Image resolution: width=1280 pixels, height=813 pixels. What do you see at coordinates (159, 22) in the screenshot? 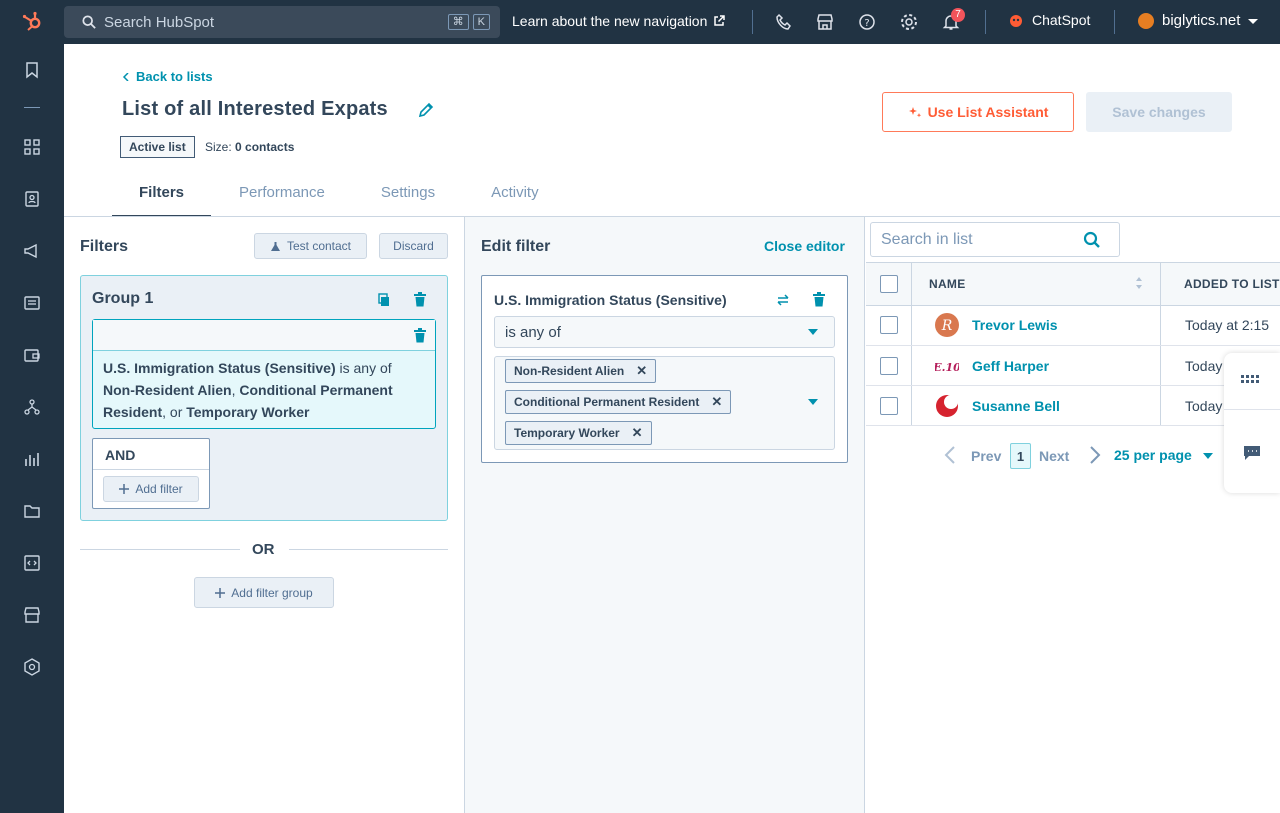
I see `search-placeholder: Search HubSpot` at bounding box center [159, 22].